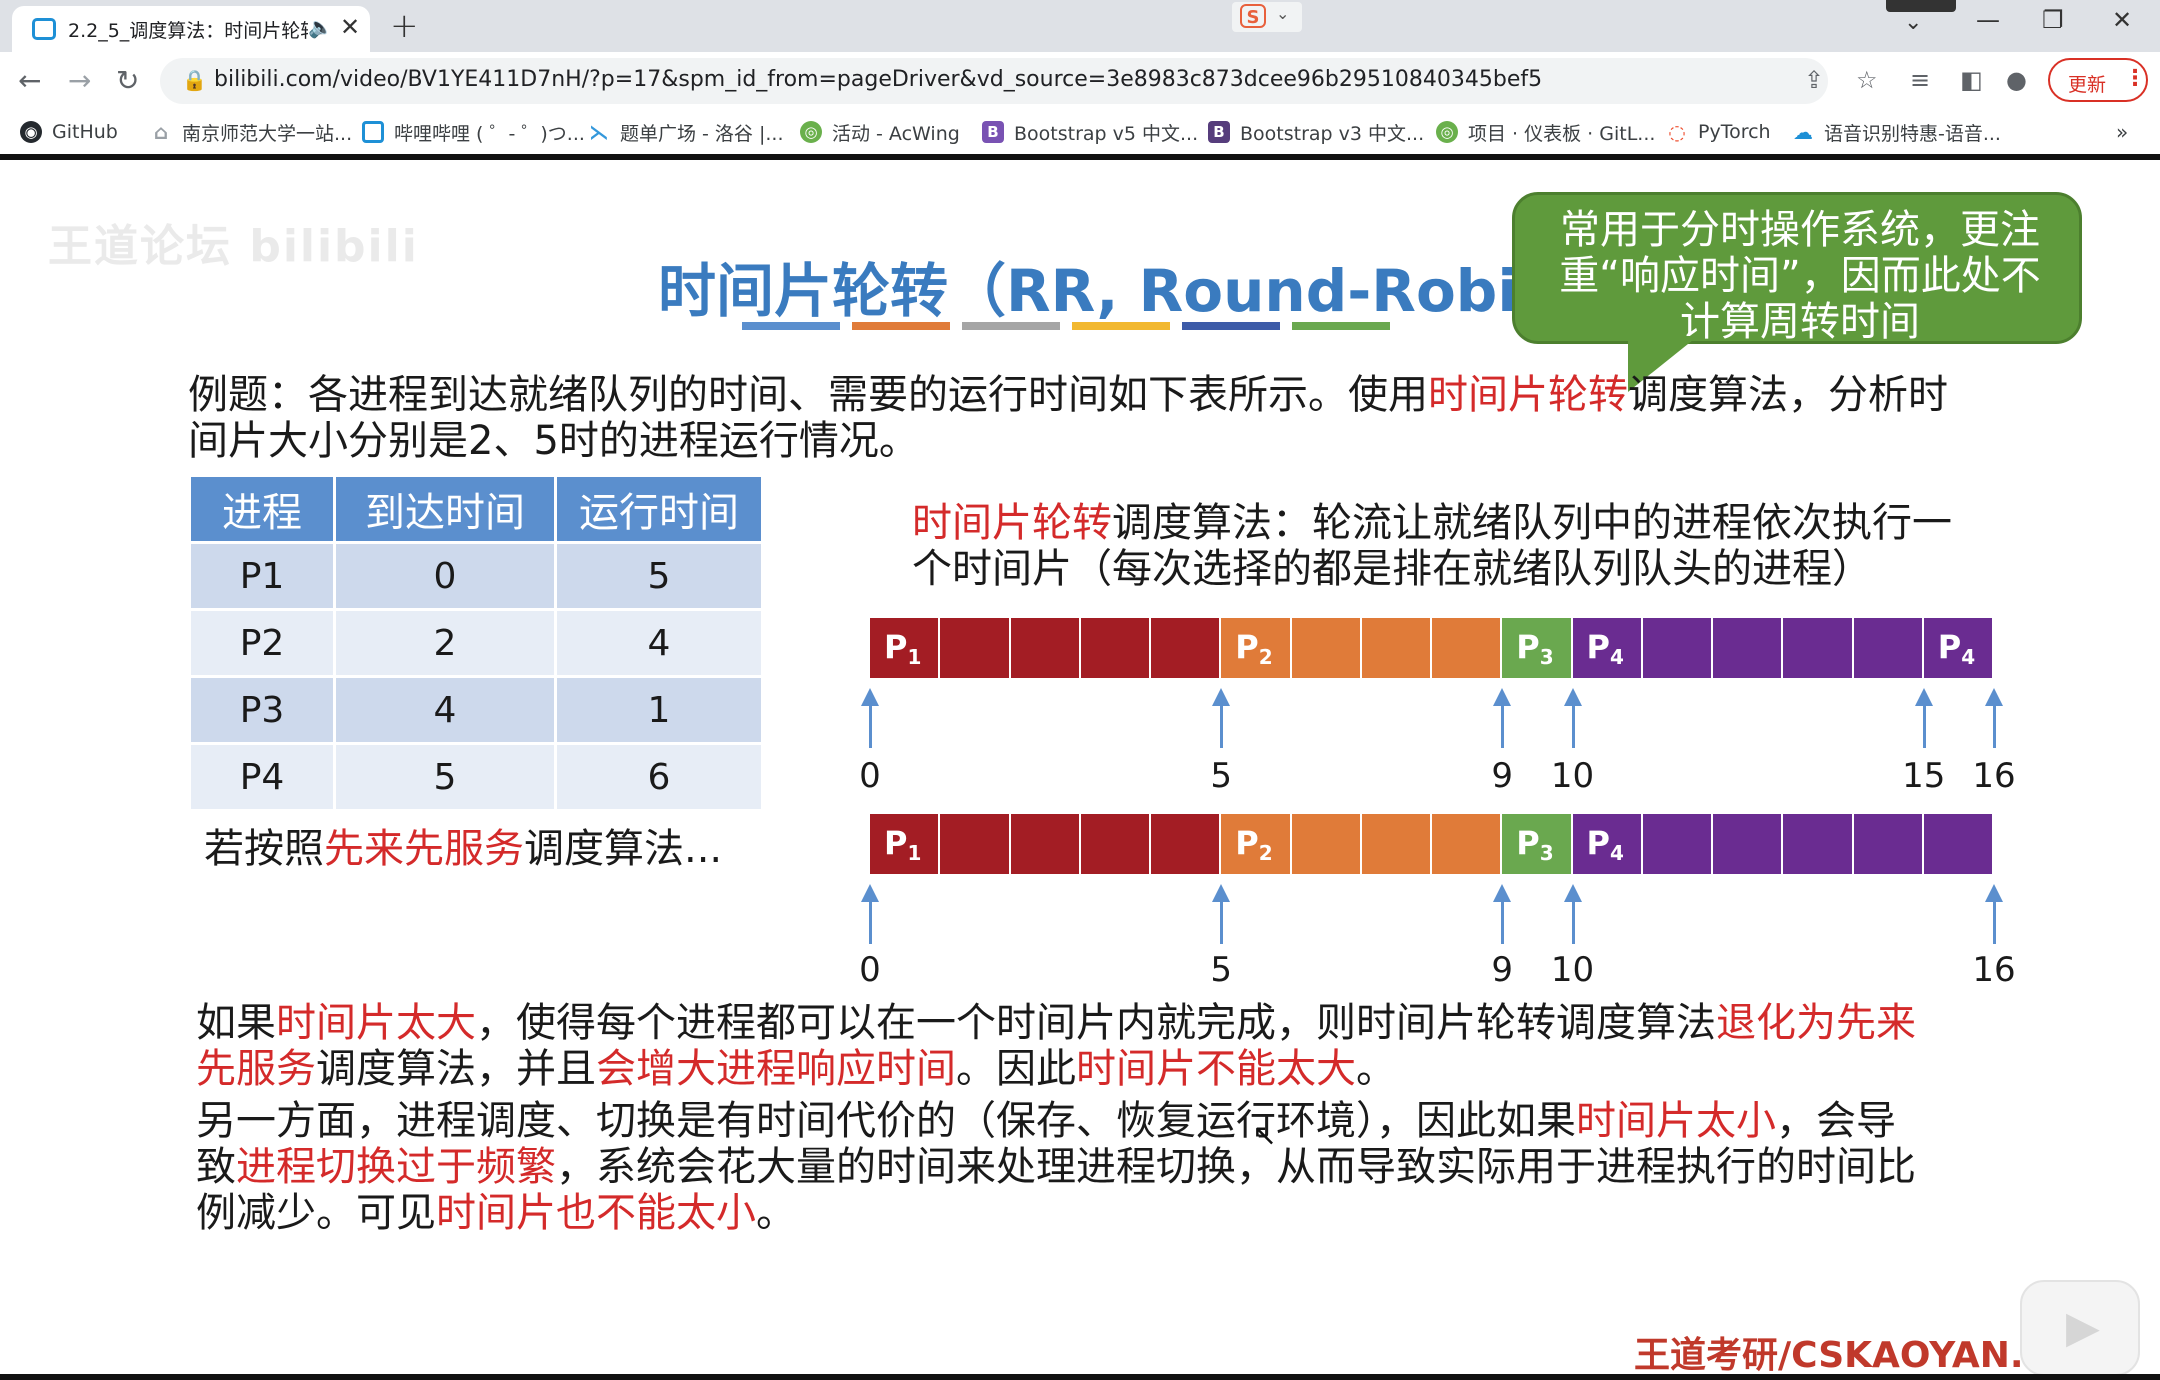 The height and width of the screenshot is (1380, 2160). Describe the element at coordinates (404, 26) in the screenshot. I see `new-tab-button: +` at that location.